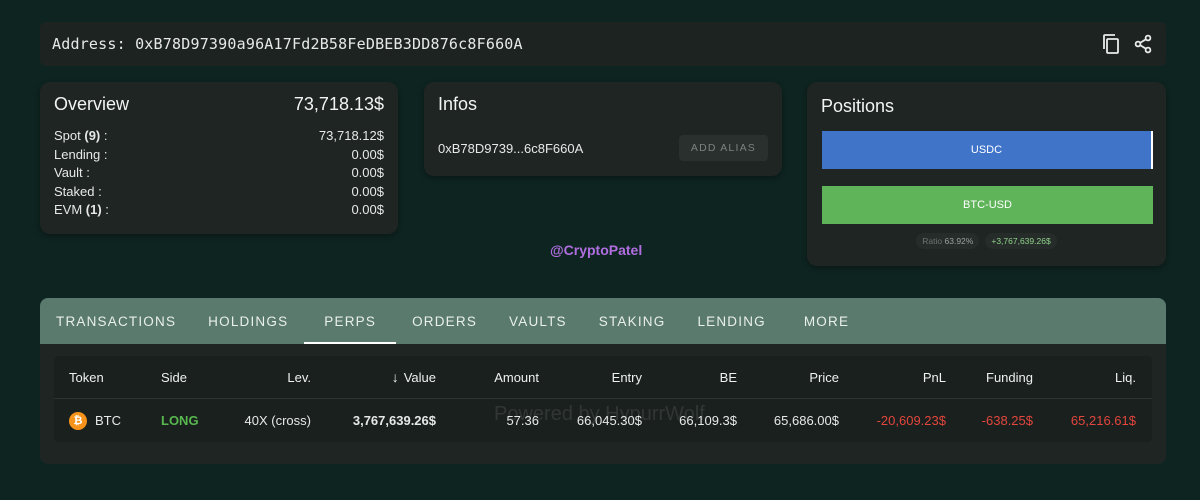  What do you see at coordinates (86, 377) in the screenshot?
I see `column-header-token: Token` at bounding box center [86, 377].